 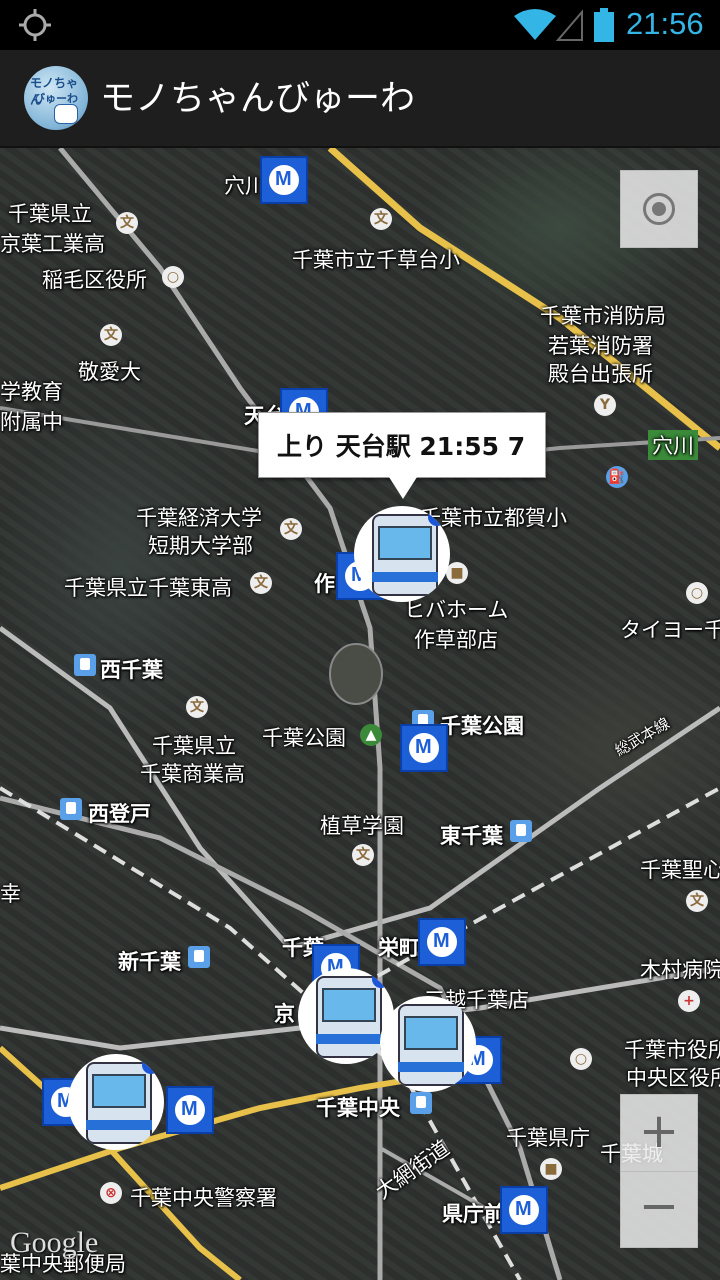 I want to click on map-label: 敬愛大, so click(x=109, y=372).